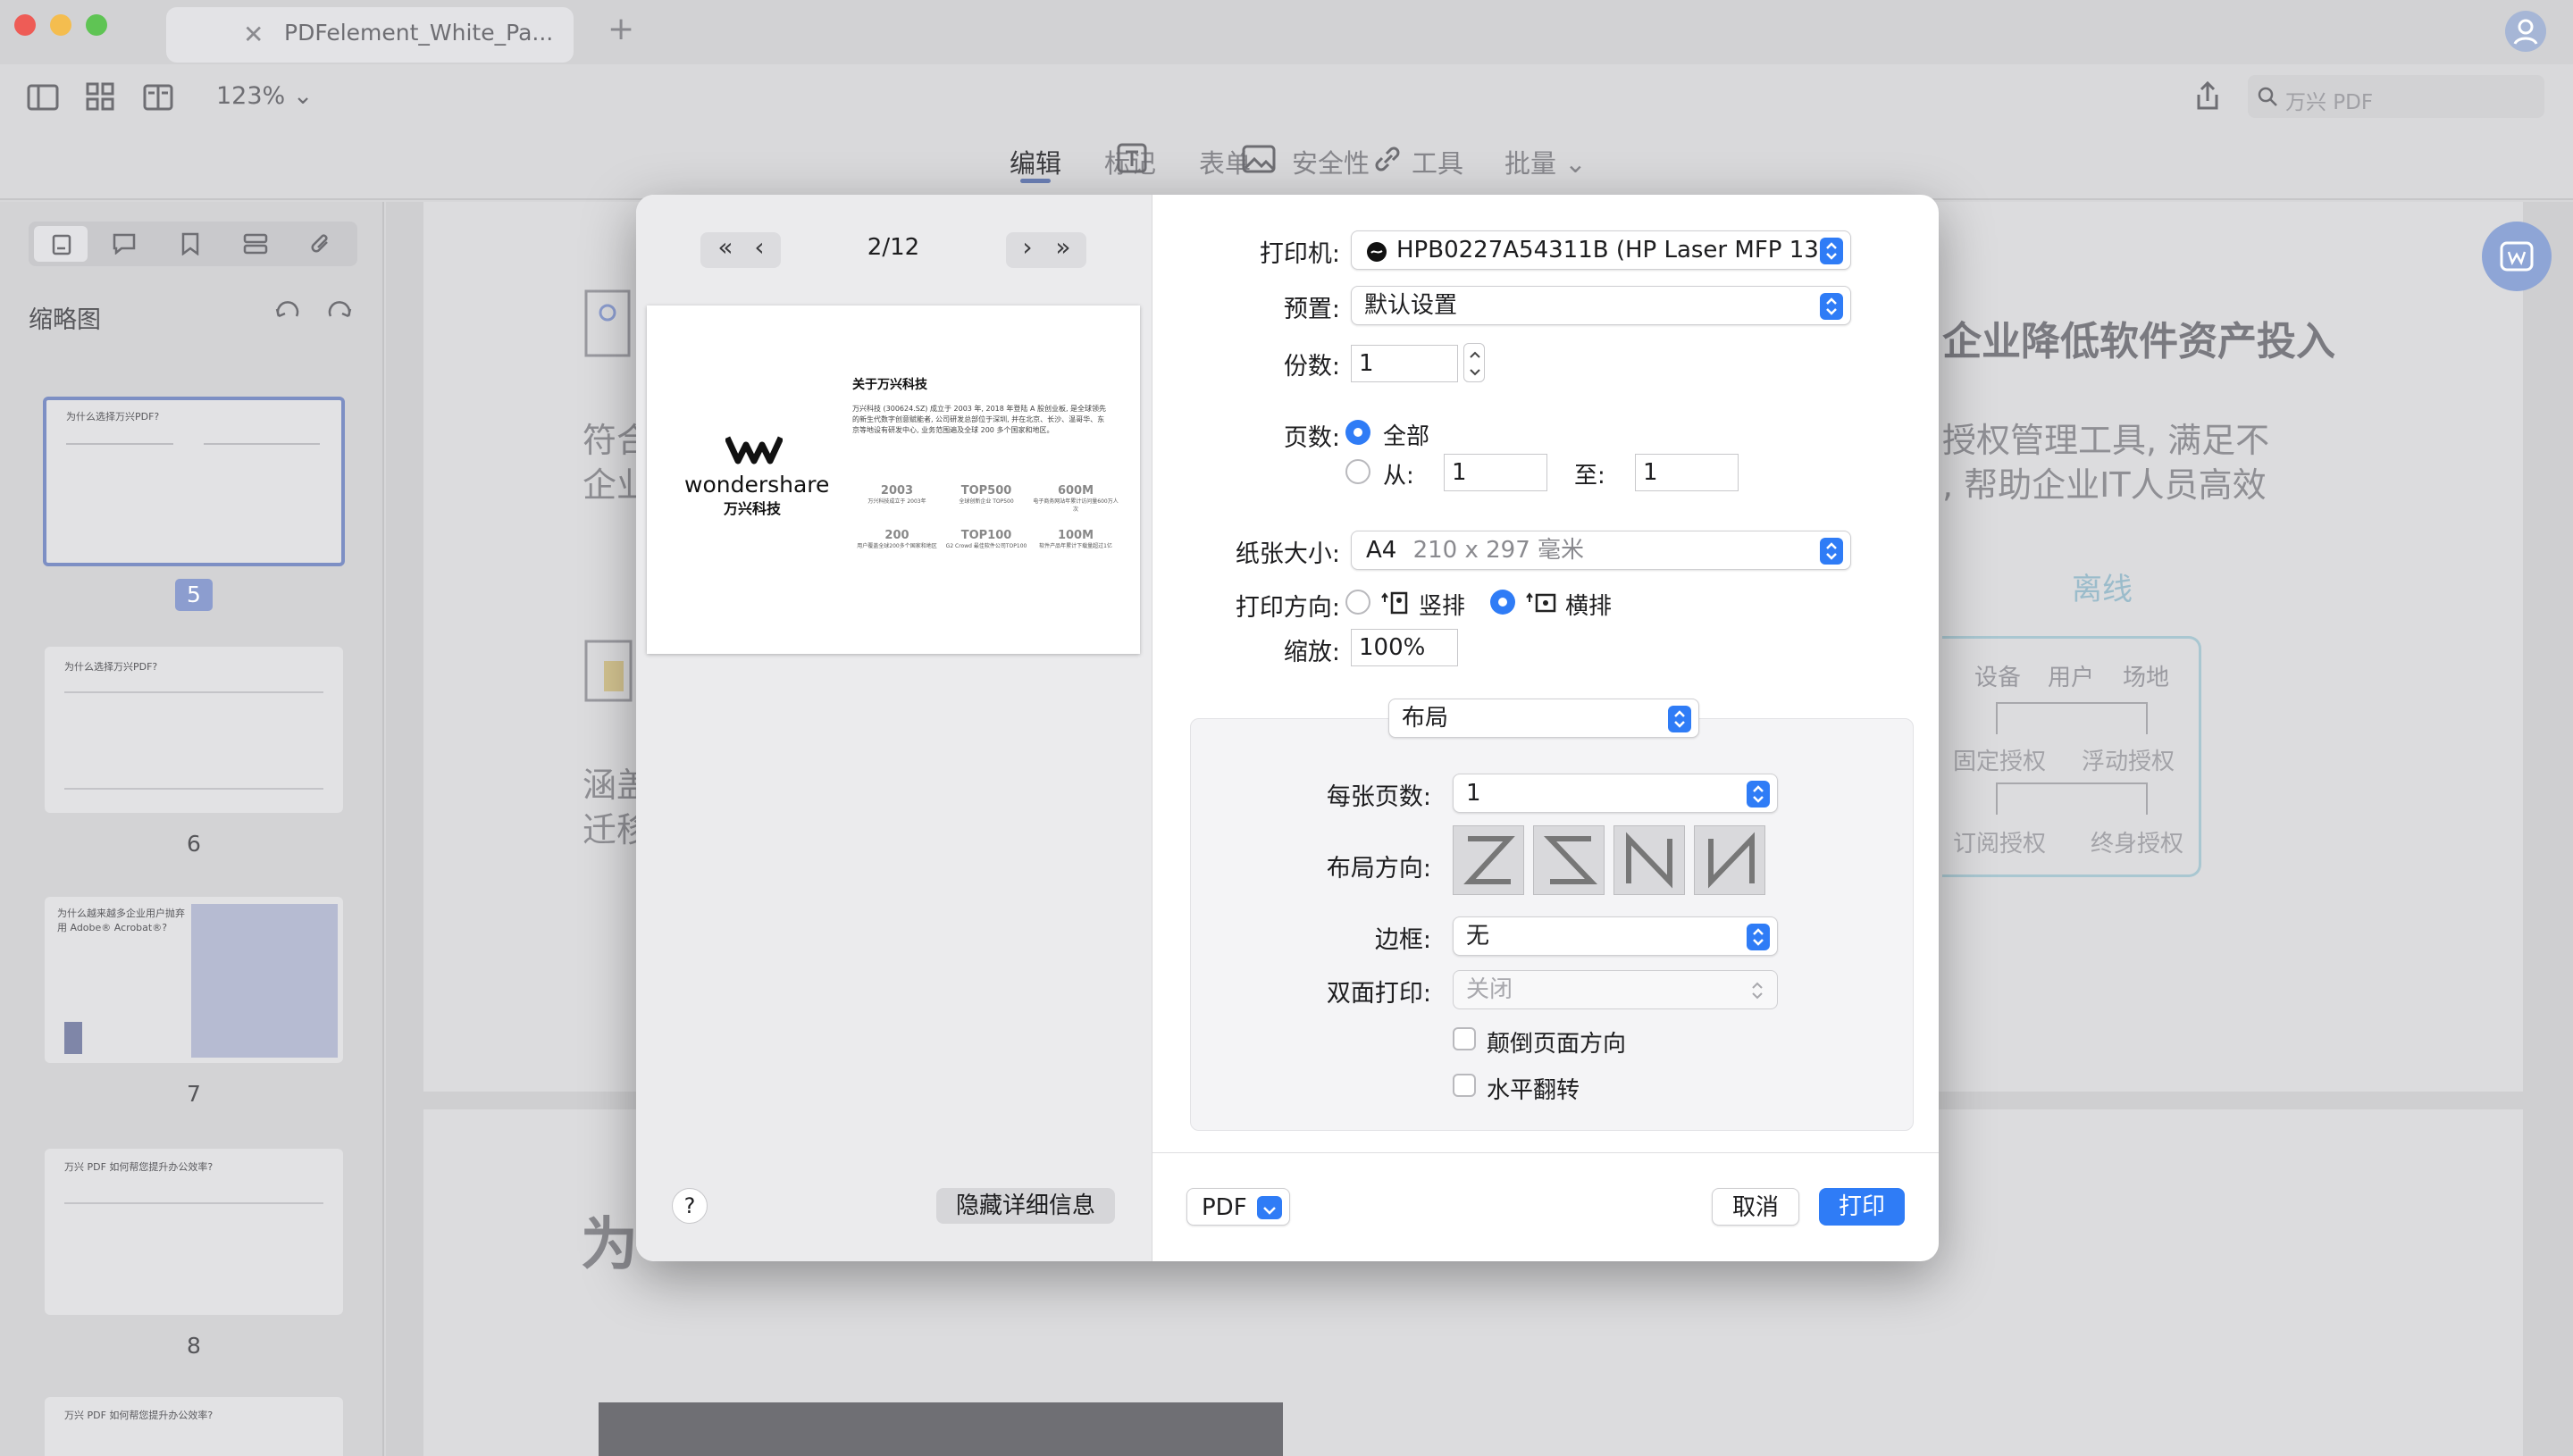 The height and width of the screenshot is (1456, 2573). What do you see at coordinates (1398, 476) in the screenshot?
I see `pages-from-label: 从:` at bounding box center [1398, 476].